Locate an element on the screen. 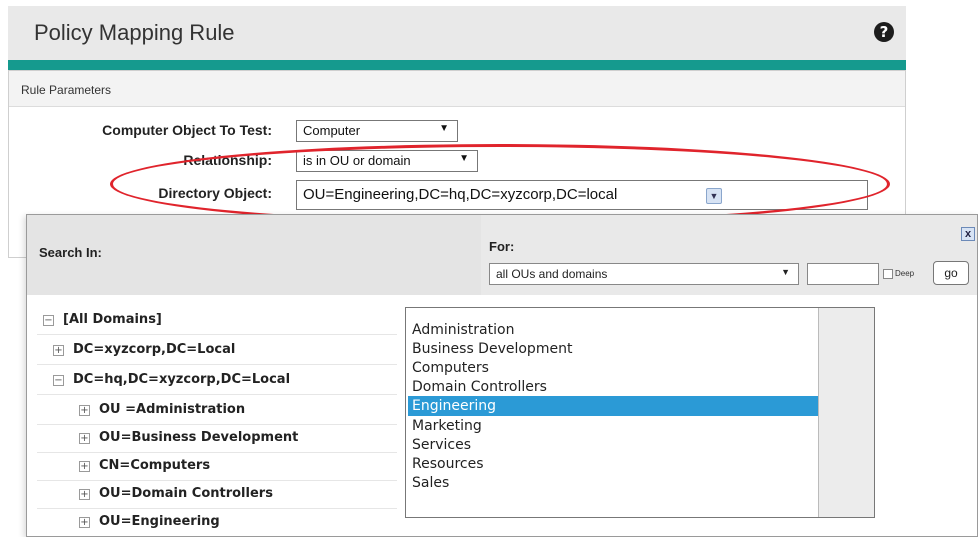  tree-node: + CN=Computers is located at coordinates (217, 467).